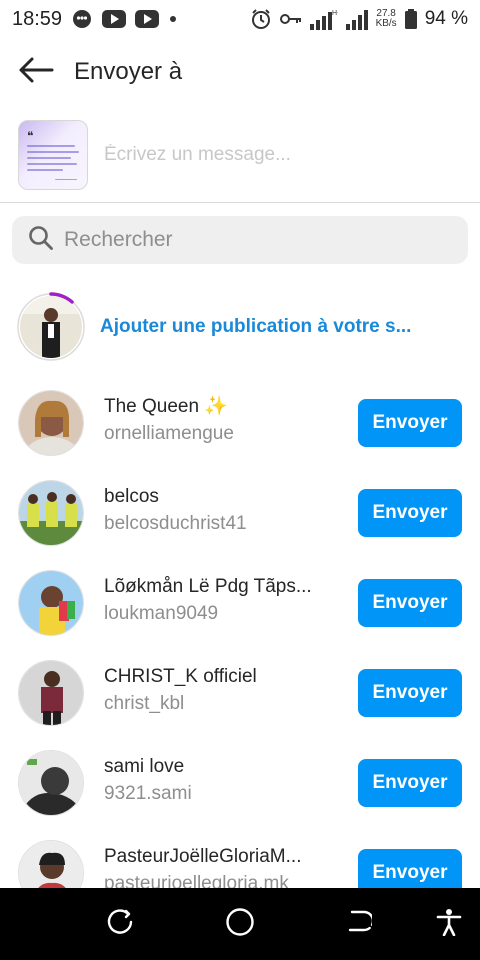 This screenshot has width=480, height=960. What do you see at coordinates (386, 23) in the screenshot?
I see `speed-unit: KB/s` at bounding box center [386, 23].